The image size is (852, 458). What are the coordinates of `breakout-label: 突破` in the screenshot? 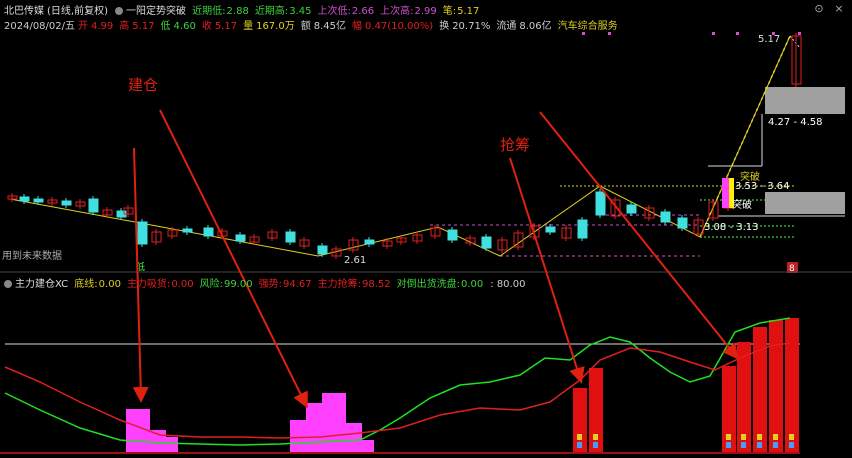 It's located at (750, 176).